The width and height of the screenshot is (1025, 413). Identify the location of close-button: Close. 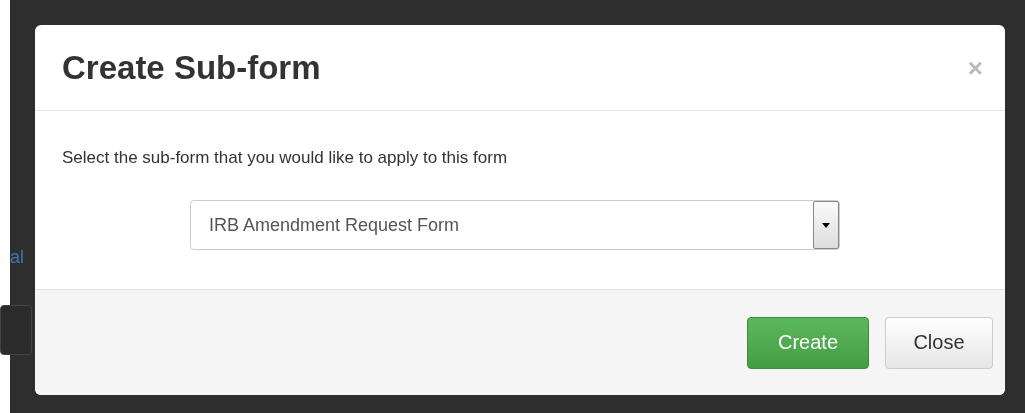
(939, 342).